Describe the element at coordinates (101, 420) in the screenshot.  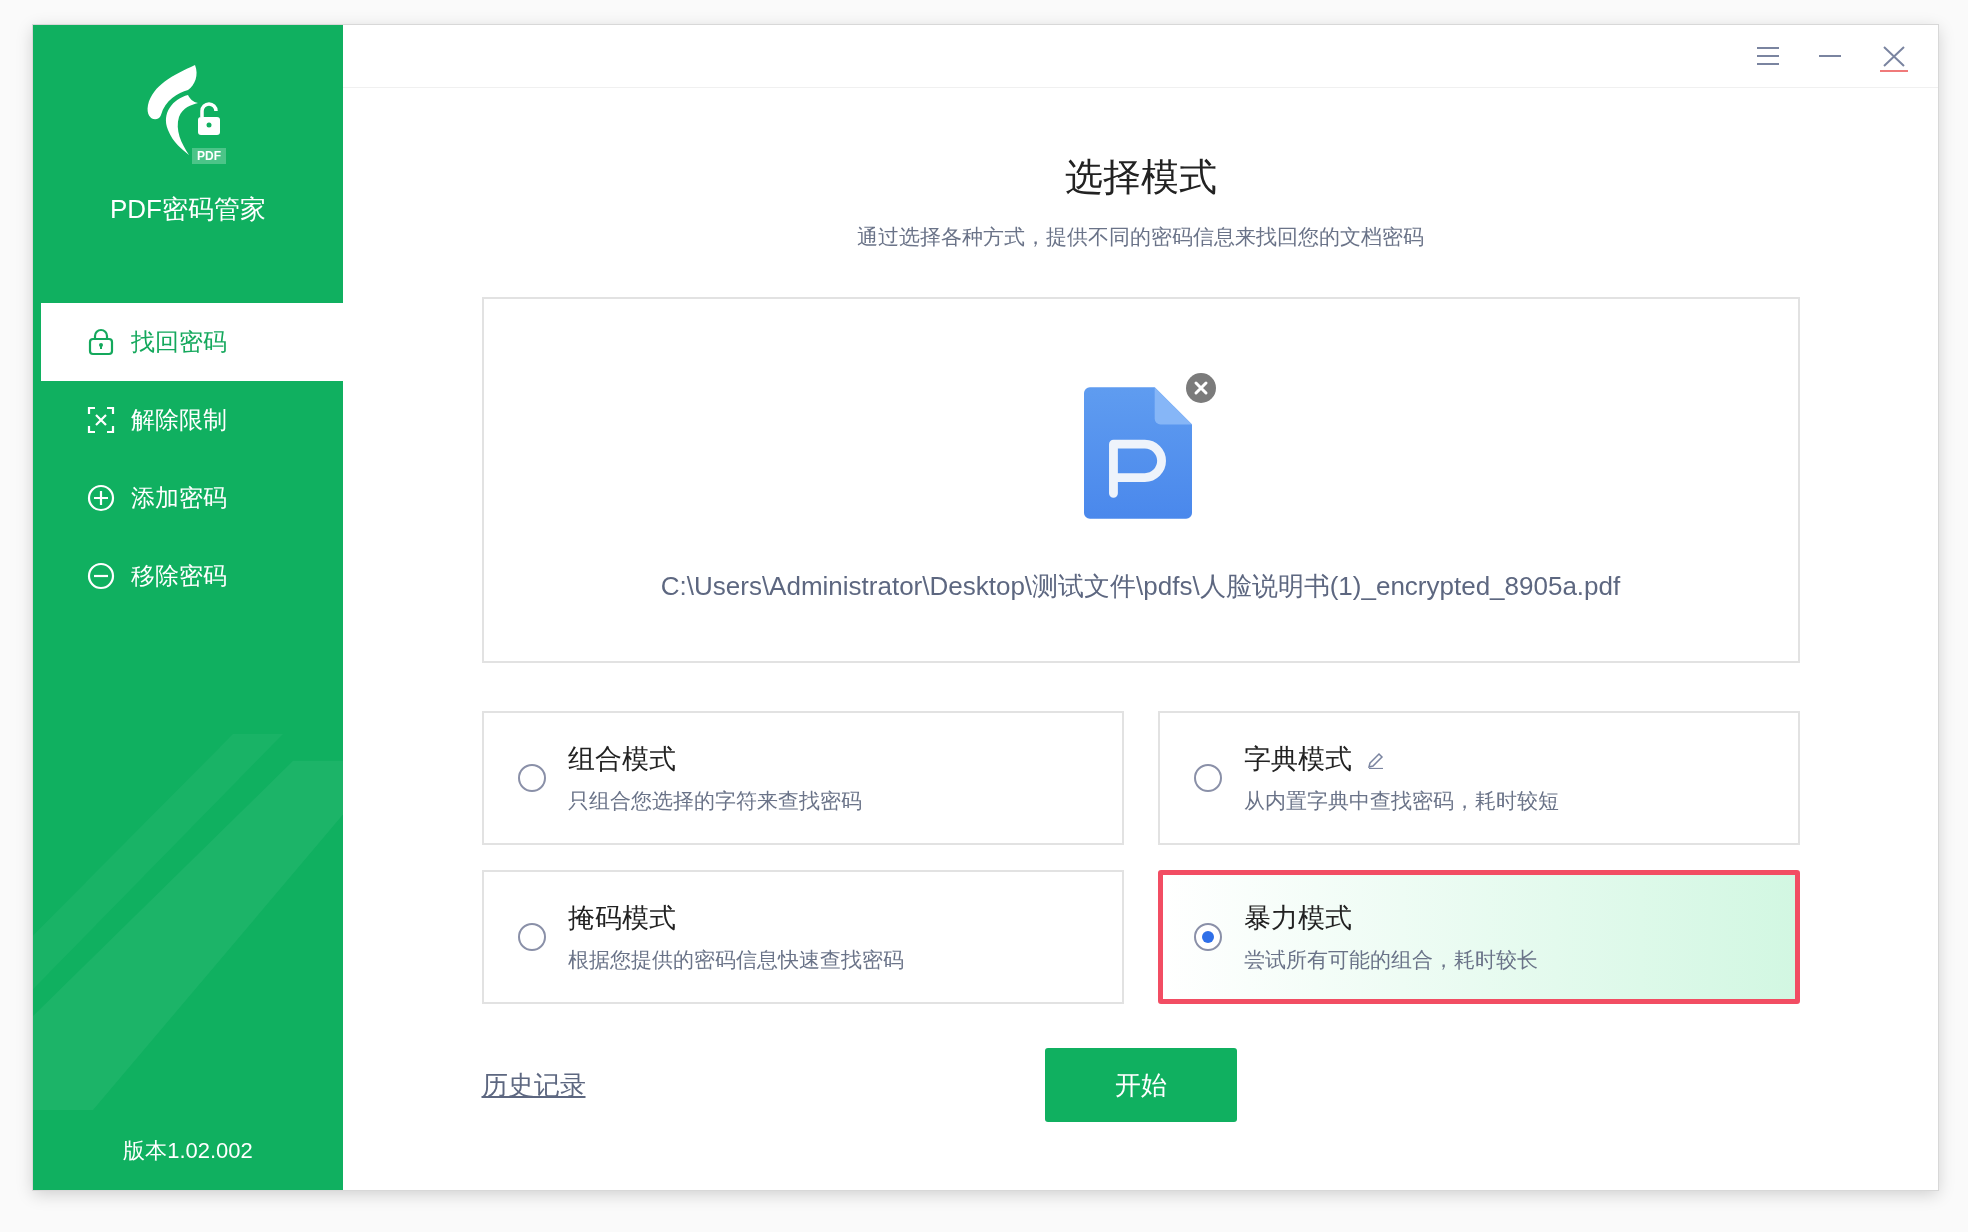
I see `frame-x-icon` at that location.